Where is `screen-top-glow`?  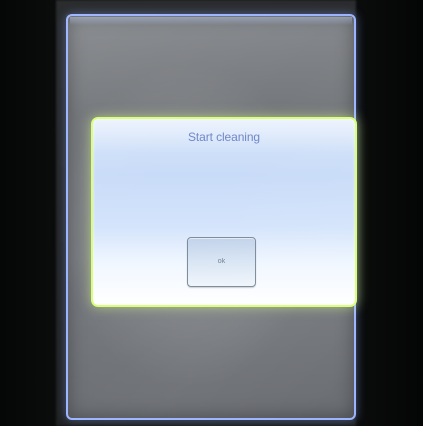
screen-top-glow is located at coordinates (211, 21).